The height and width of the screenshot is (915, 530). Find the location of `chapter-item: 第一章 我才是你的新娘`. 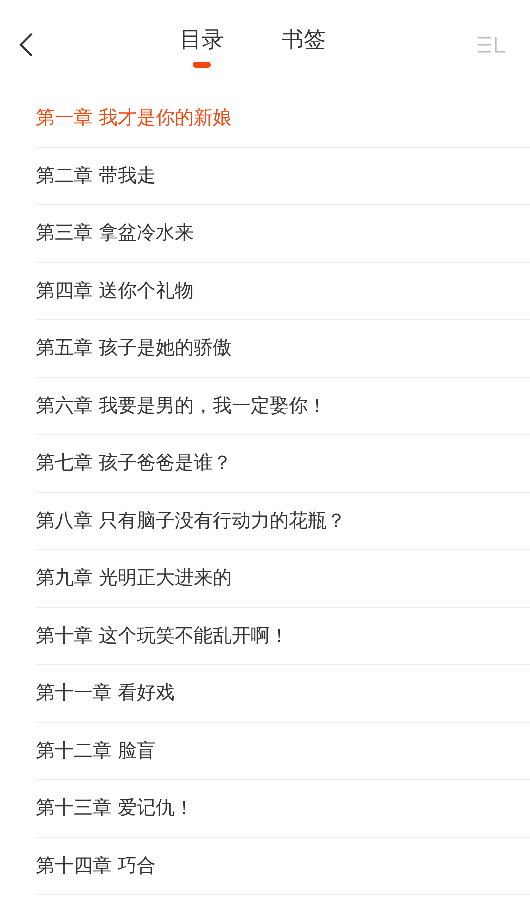

chapter-item: 第一章 我才是你的新娘 is located at coordinates (134, 118).